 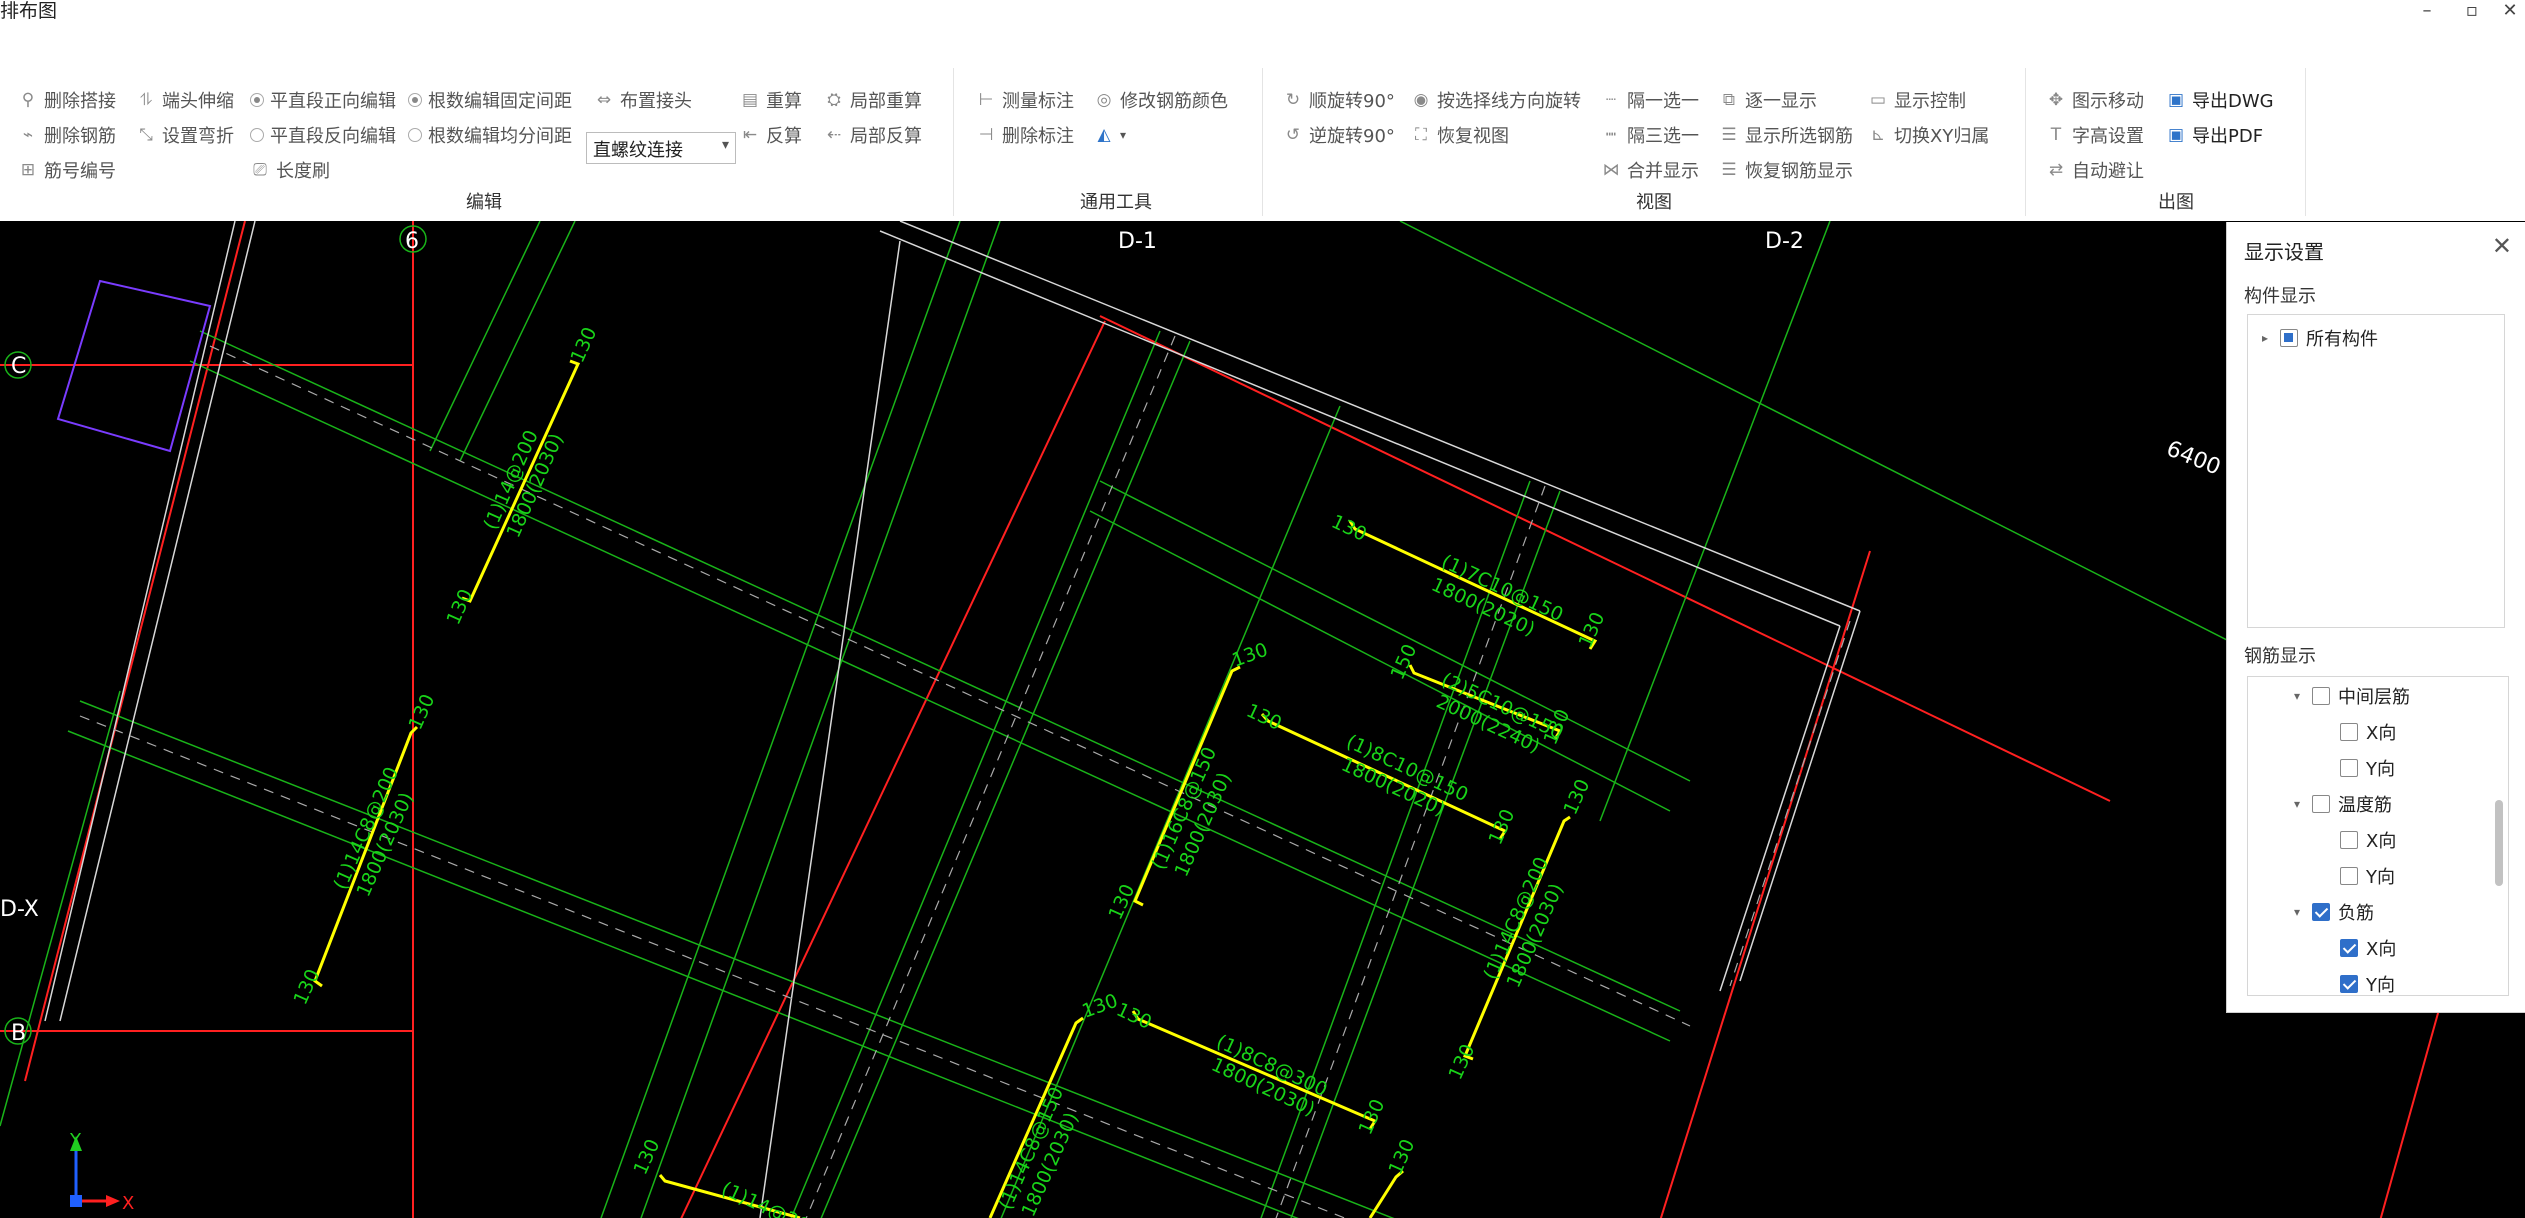 What do you see at coordinates (1116, 202) in the screenshot?
I see `tools-group-label: 通用工具` at bounding box center [1116, 202].